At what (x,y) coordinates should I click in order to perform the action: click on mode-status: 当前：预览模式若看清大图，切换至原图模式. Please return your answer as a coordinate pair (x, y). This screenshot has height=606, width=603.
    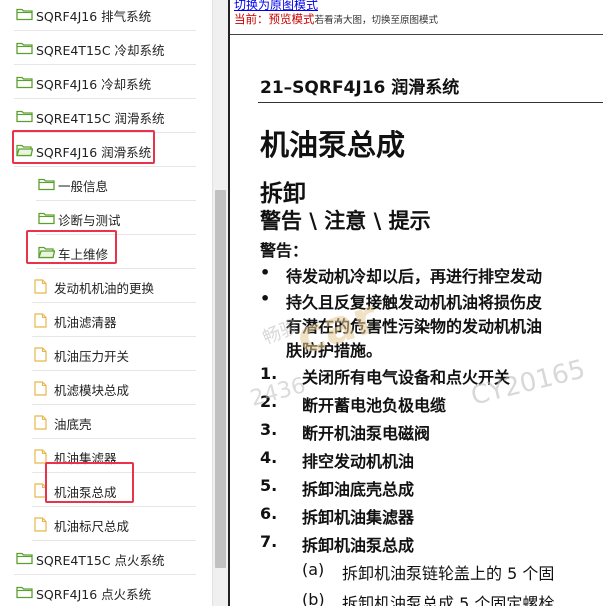
    Looking at the image, I should click on (336, 19).